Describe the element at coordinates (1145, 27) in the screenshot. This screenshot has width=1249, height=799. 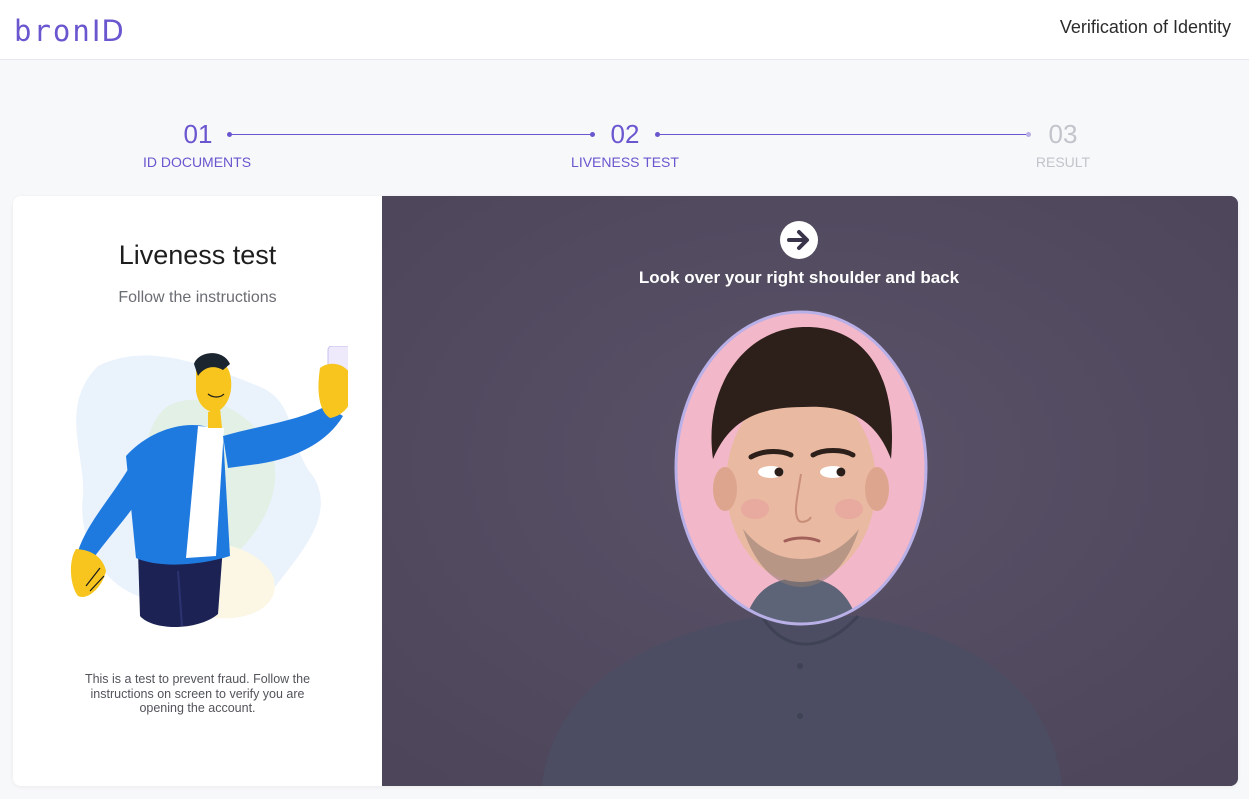
I see `header-title: Verification of Identity` at that location.